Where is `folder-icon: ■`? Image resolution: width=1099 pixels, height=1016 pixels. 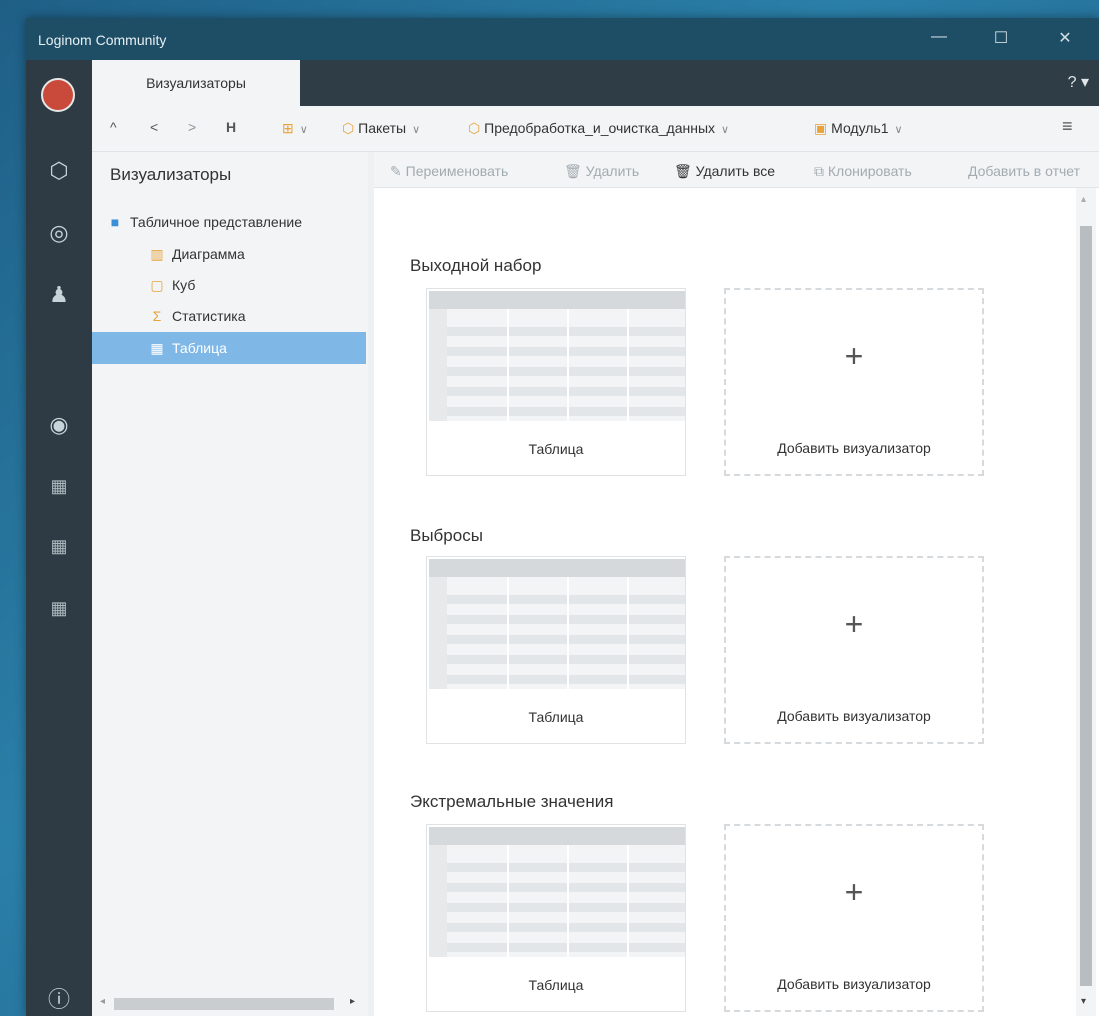
folder-icon: ■ is located at coordinates (115, 222).